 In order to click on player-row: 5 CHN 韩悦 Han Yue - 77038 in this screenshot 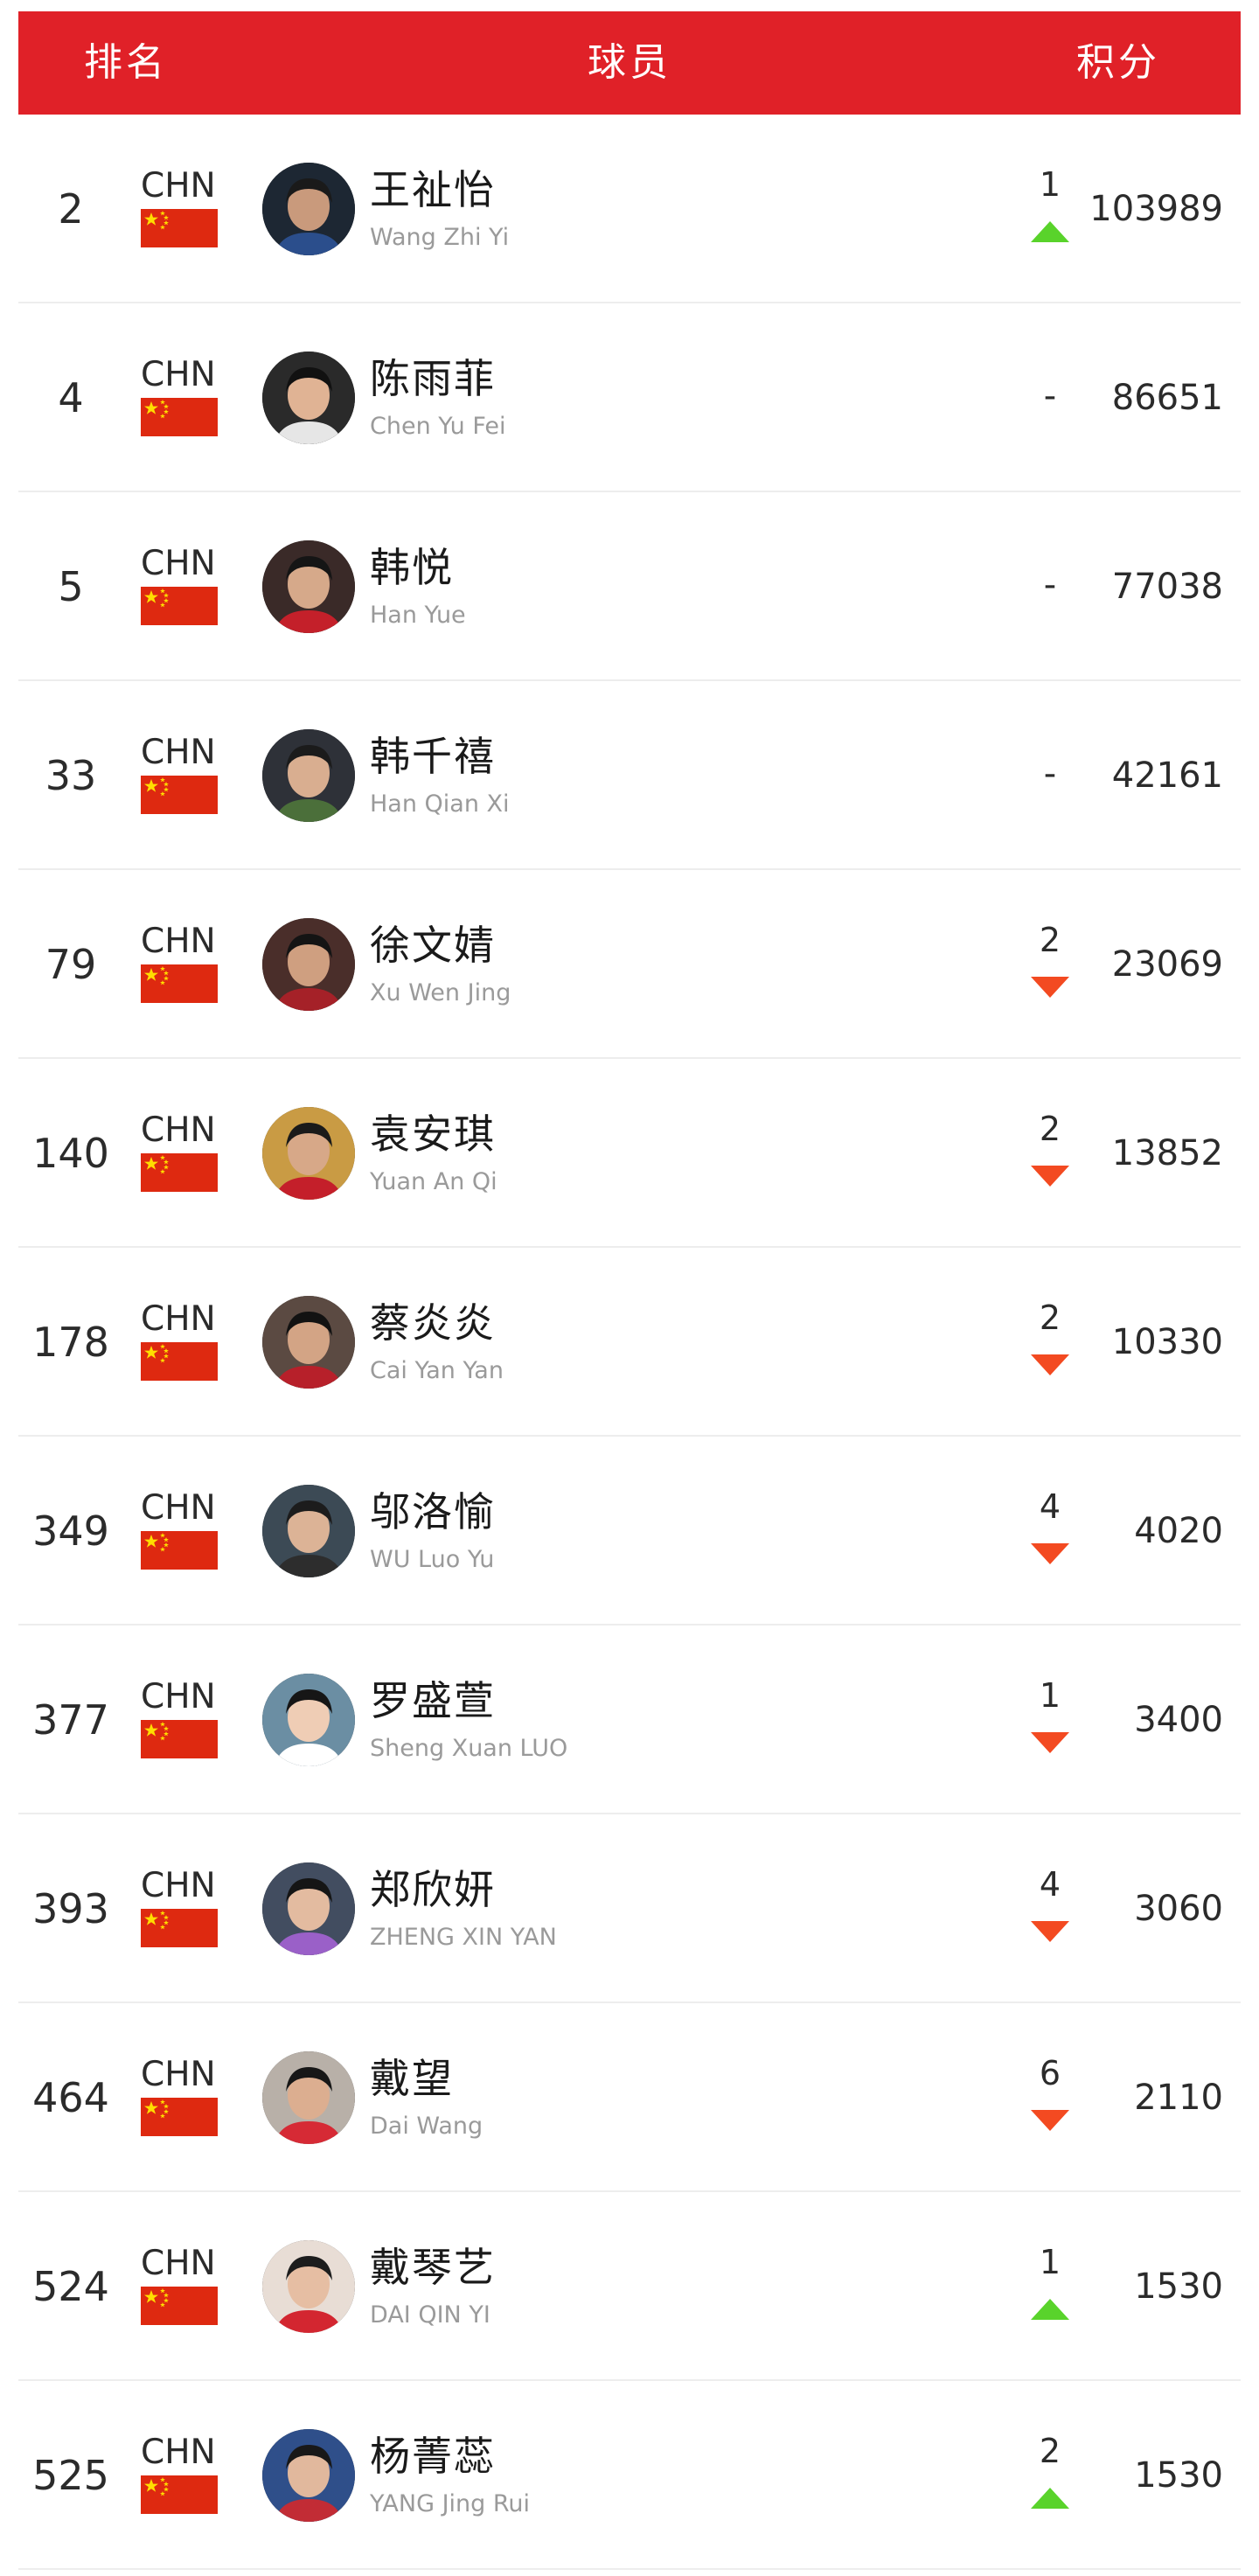, I will do `click(630, 586)`.